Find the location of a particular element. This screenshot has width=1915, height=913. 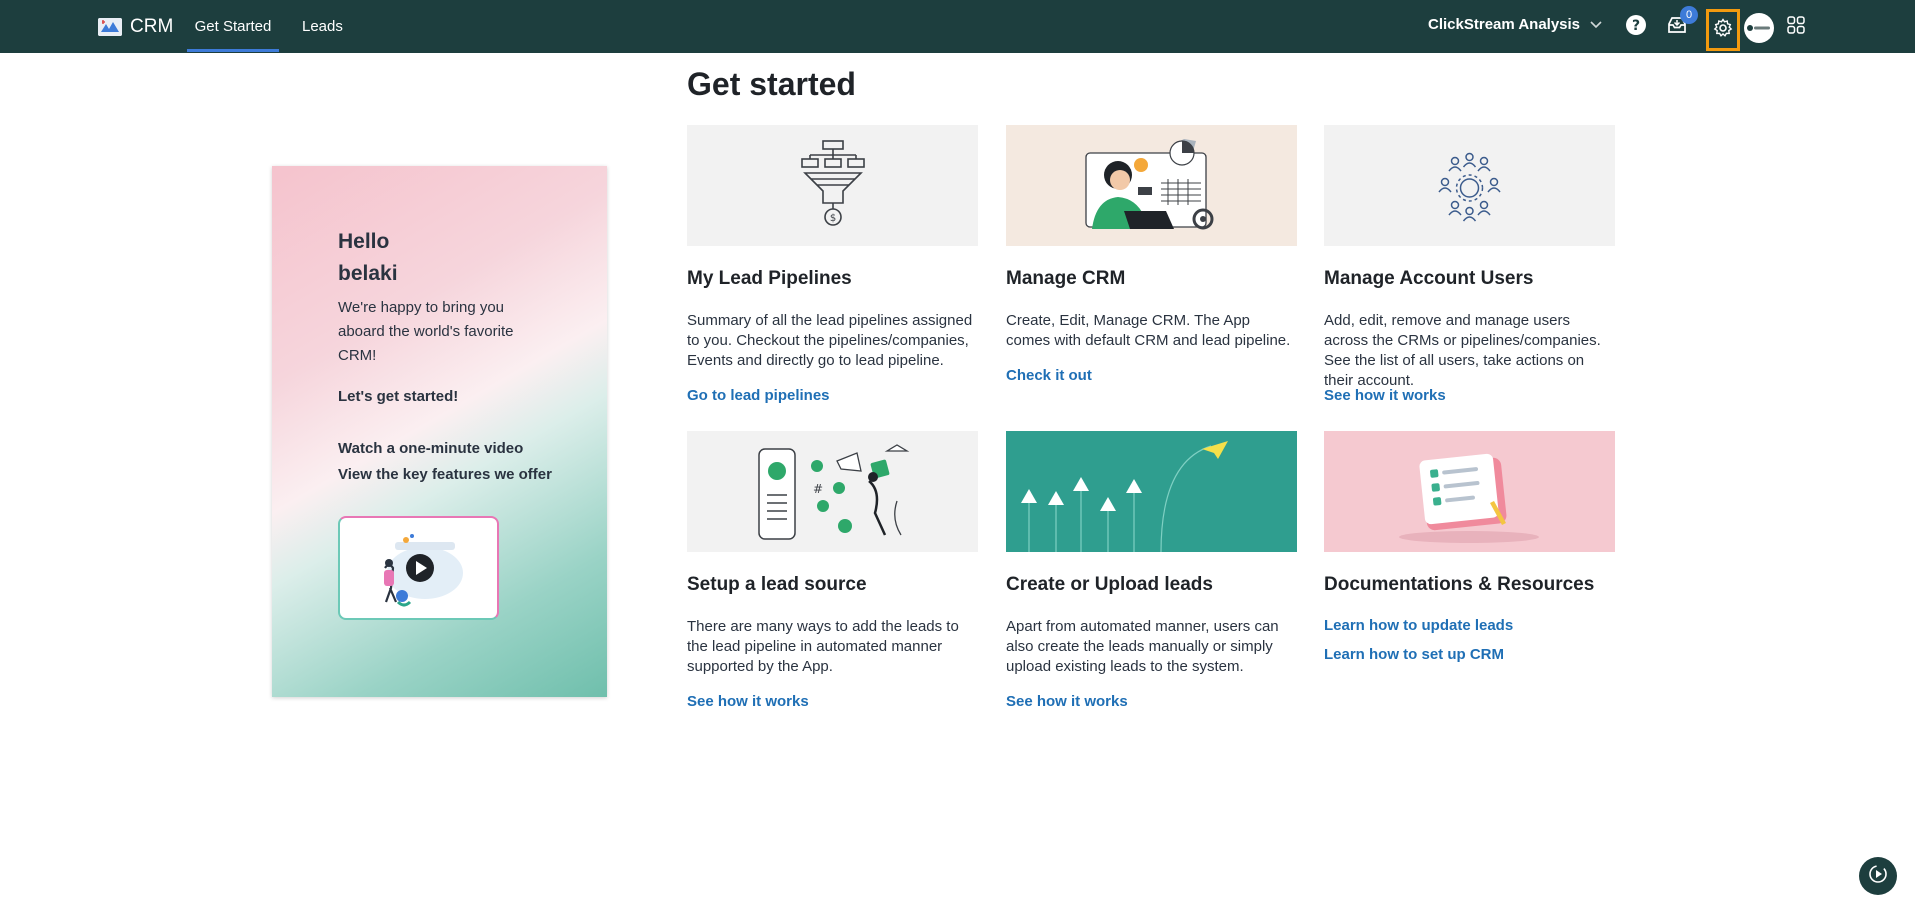

card-title: Manage CRM is located at coordinates (1066, 278).